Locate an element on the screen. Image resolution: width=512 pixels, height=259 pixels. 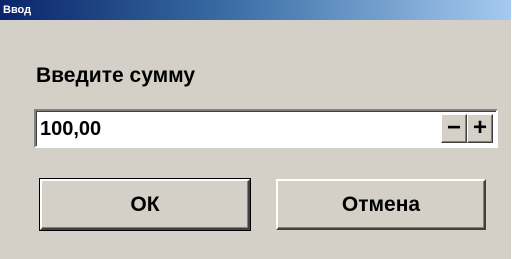
amount-input-value: 100,00 is located at coordinates (70, 129).